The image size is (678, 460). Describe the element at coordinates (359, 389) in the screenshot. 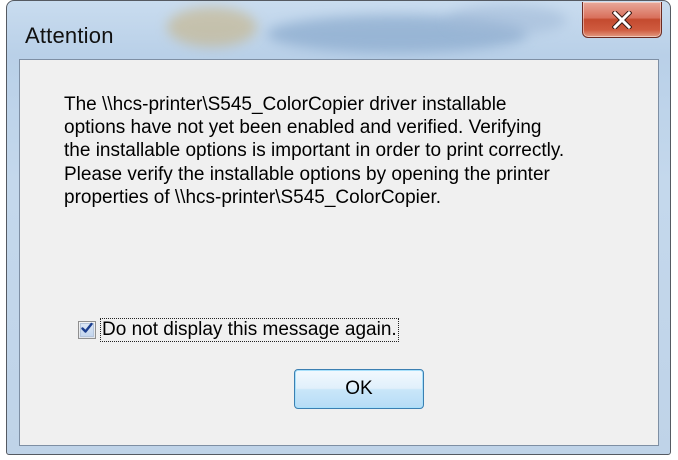

I see `ok-button: OK` at that location.